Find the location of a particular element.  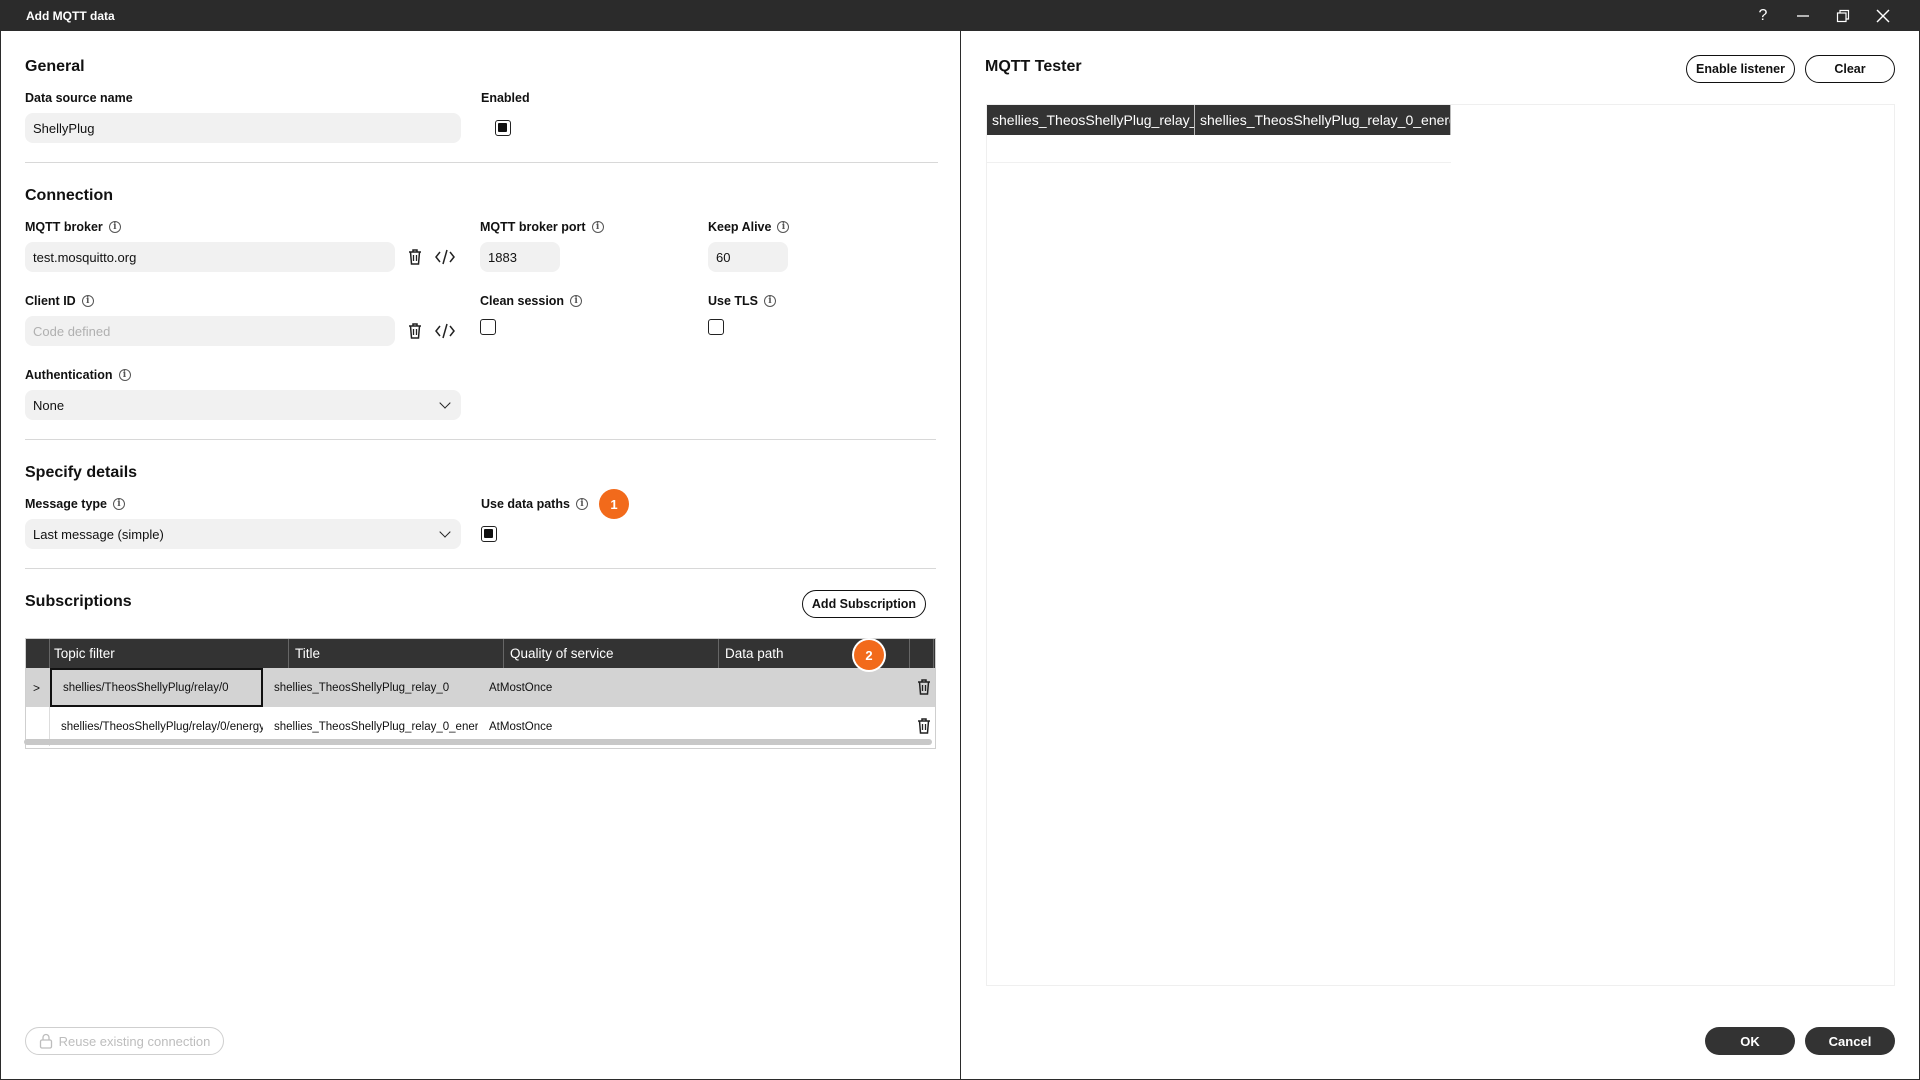

window-title: Add MQTT data is located at coordinates (70, 16).